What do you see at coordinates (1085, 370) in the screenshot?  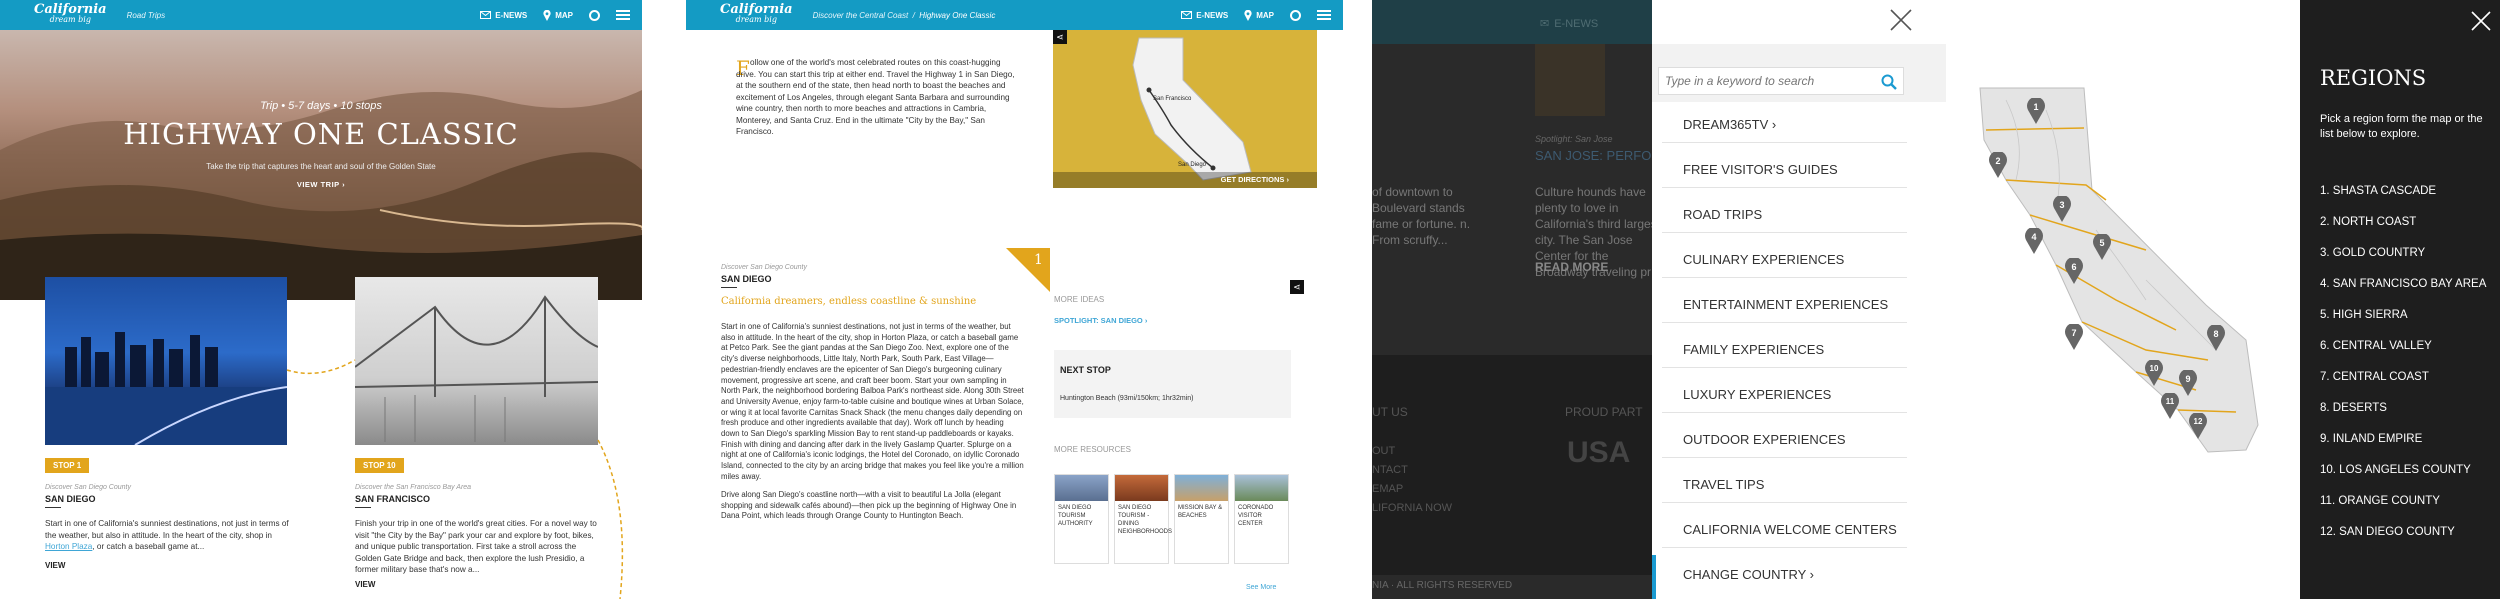 I see `next-stop-title: NEXT STOP` at bounding box center [1085, 370].